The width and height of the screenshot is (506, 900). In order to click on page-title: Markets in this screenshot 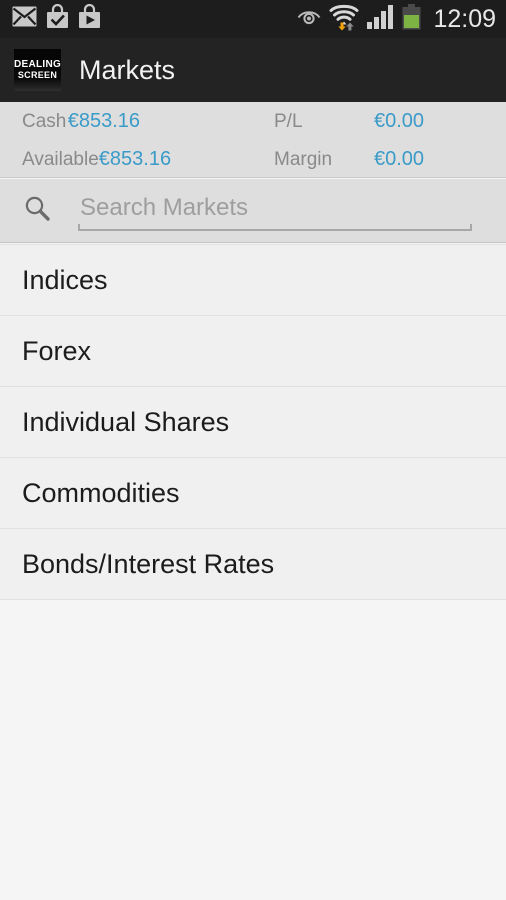, I will do `click(127, 70)`.